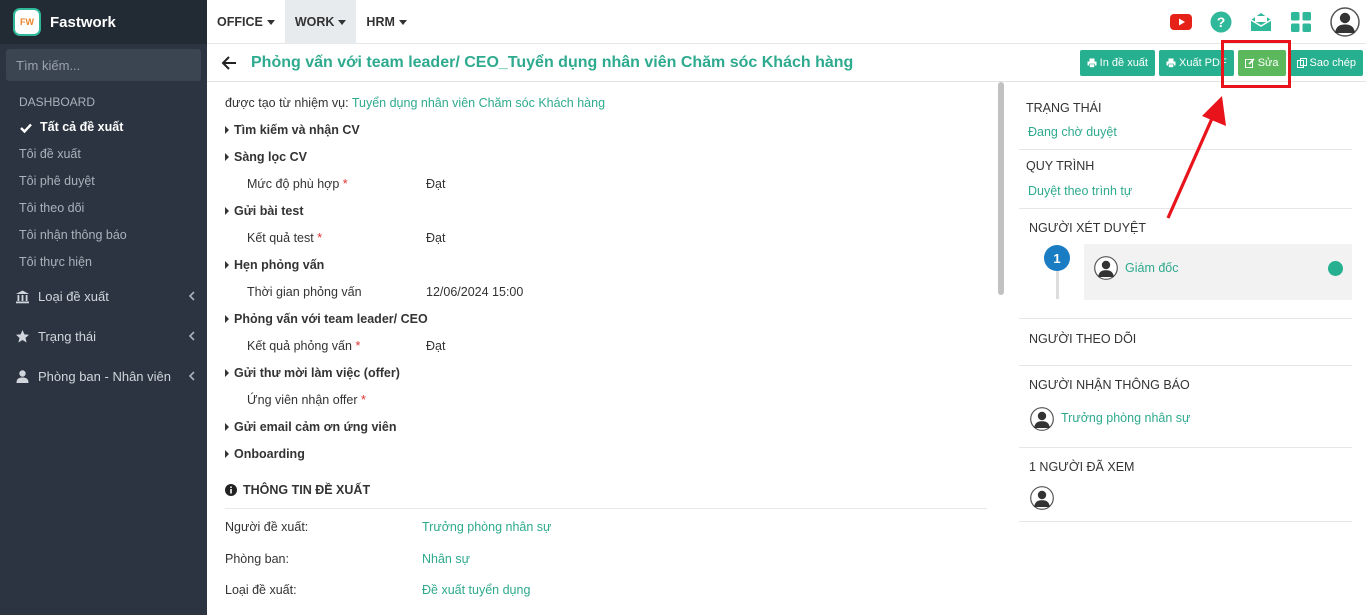 The image size is (1366, 615). Describe the element at coordinates (486, 527) in the screenshot. I see `info-value-proposer: Trưởng phòng nhân sự` at that location.